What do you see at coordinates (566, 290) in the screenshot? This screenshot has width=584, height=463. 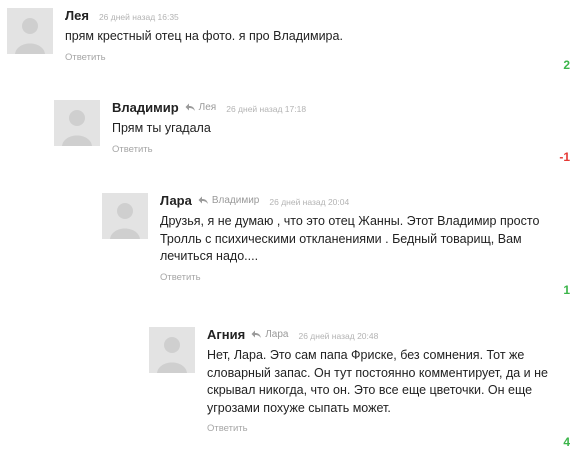 I see `comment-score: 1` at bounding box center [566, 290].